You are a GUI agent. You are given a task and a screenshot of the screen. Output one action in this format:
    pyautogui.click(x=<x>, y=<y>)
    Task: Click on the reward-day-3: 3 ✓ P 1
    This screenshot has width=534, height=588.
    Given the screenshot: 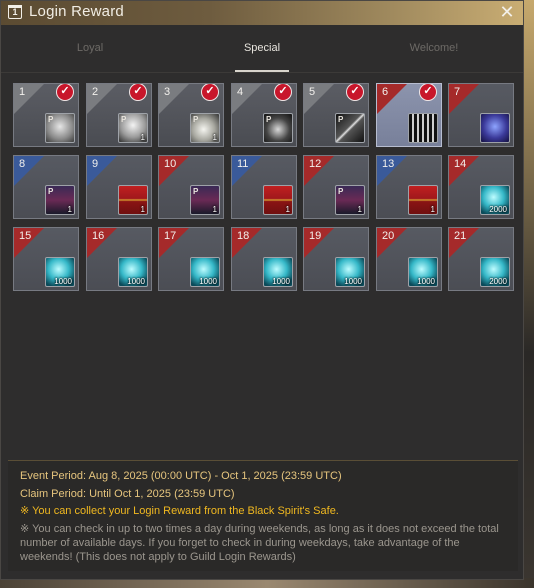 What is the action you would take?
    pyautogui.click(x=191, y=115)
    